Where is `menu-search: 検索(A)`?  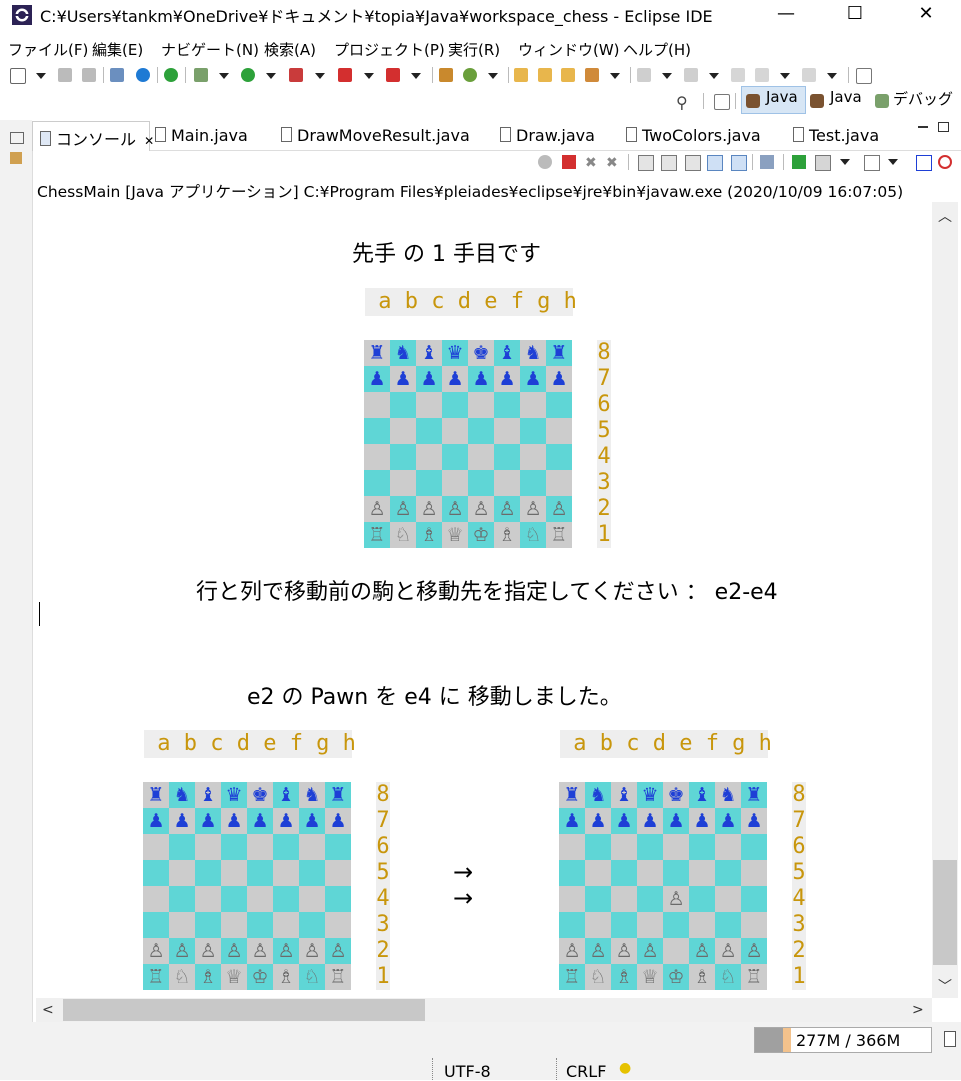 menu-search: 検索(A) is located at coordinates (290, 49).